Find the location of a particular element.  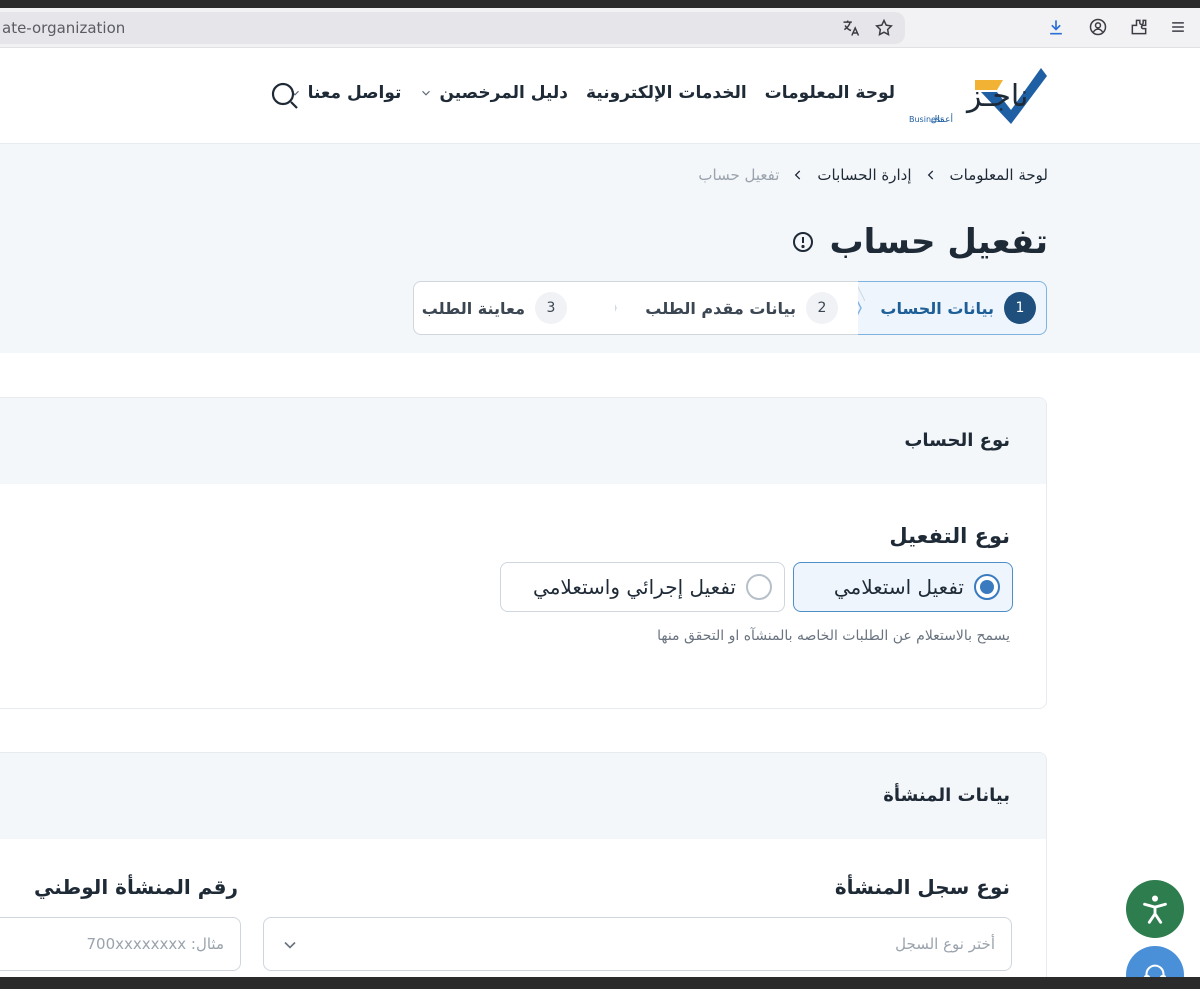

browser-toolbar: ate-organization is located at coordinates (600, 28).